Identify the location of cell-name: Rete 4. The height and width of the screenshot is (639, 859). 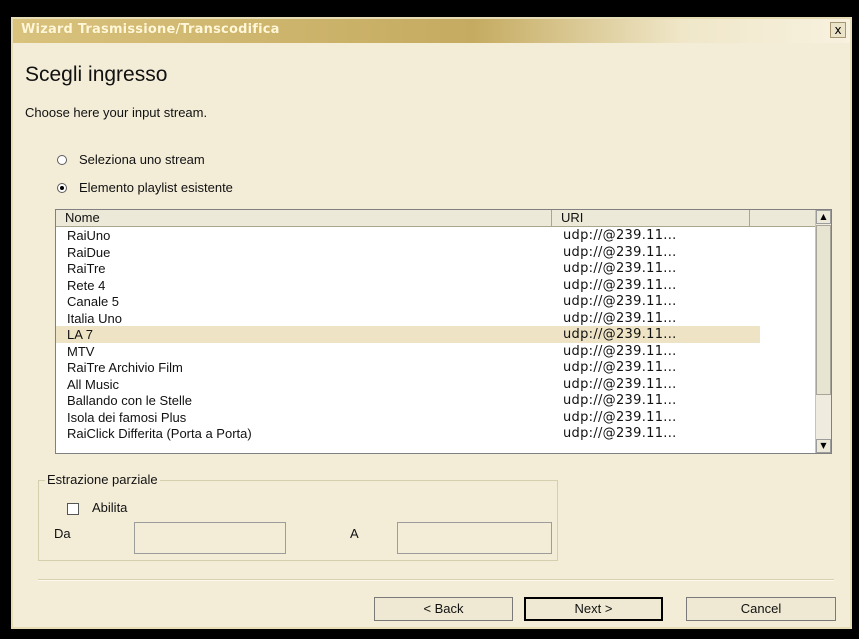
(86, 285).